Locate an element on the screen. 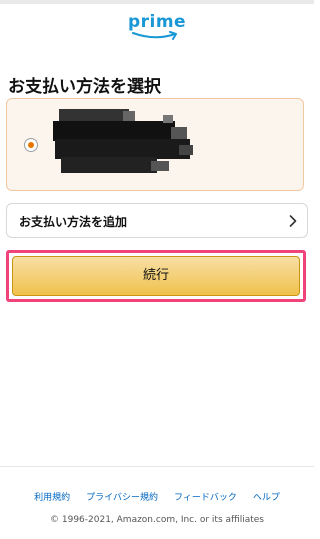 This screenshot has height=539, width=320. continue-highlight: 続行 is located at coordinates (156, 276).